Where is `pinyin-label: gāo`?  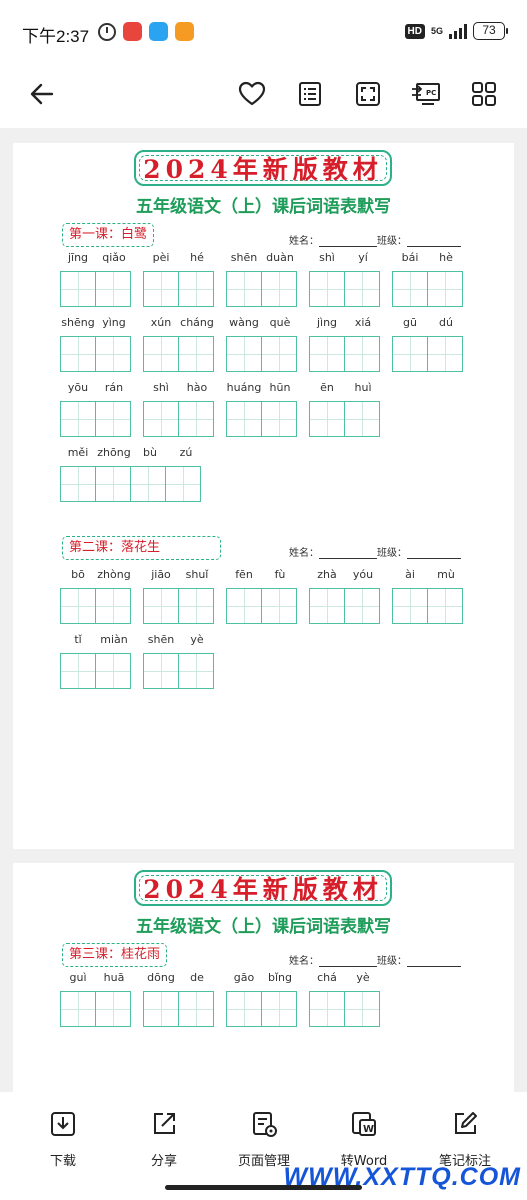 pinyin-label: gāo is located at coordinates (244, 977).